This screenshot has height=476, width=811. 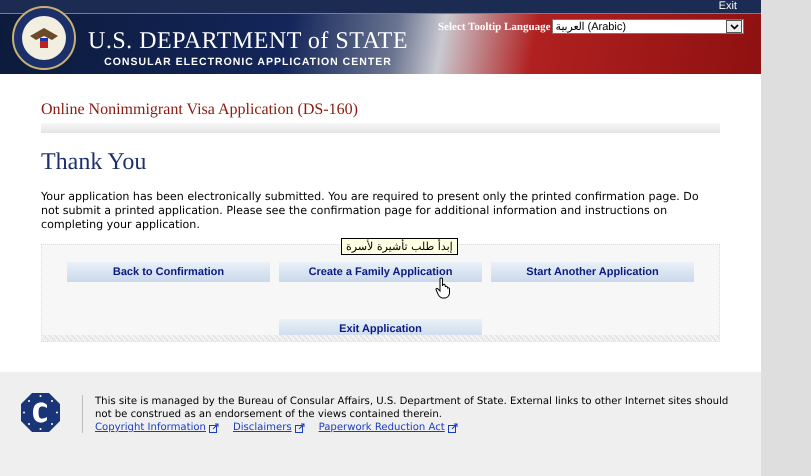 What do you see at coordinates (592, 272) in the screenshot?
I see `action-button: Start Another Application` at bounding box center [592, 272].